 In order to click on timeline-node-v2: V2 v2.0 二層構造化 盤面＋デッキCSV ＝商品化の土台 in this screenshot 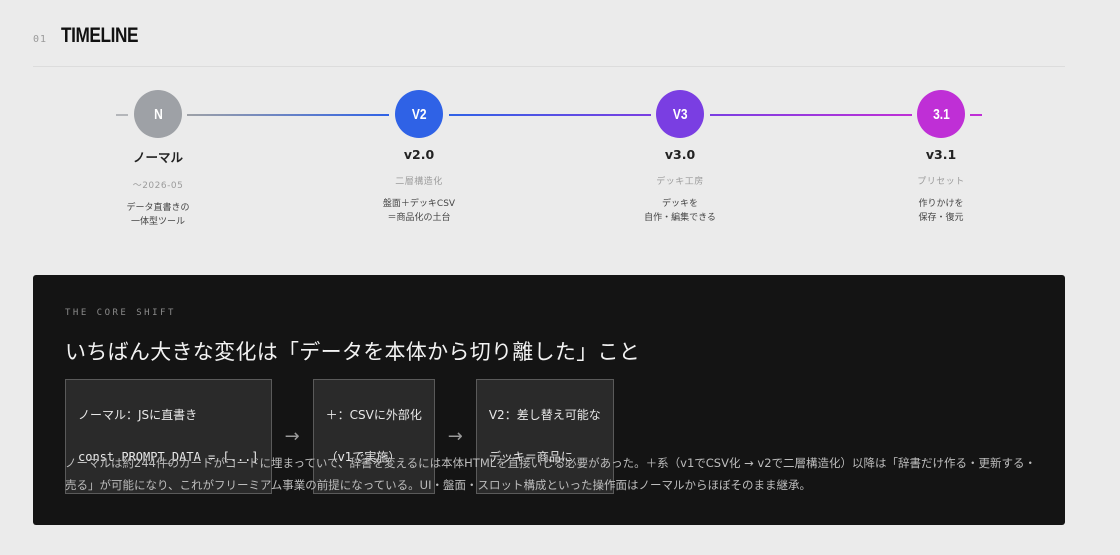, I will do `click(419, 157)`.